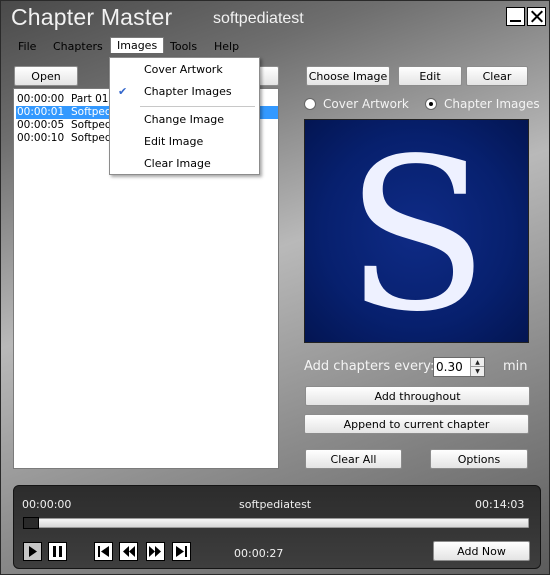 The width and height of the screenshot is (550, 575). Describe the element at coordinates (258, 18) in the screenshot. I see `window-user-name: softpediatest` at that location.